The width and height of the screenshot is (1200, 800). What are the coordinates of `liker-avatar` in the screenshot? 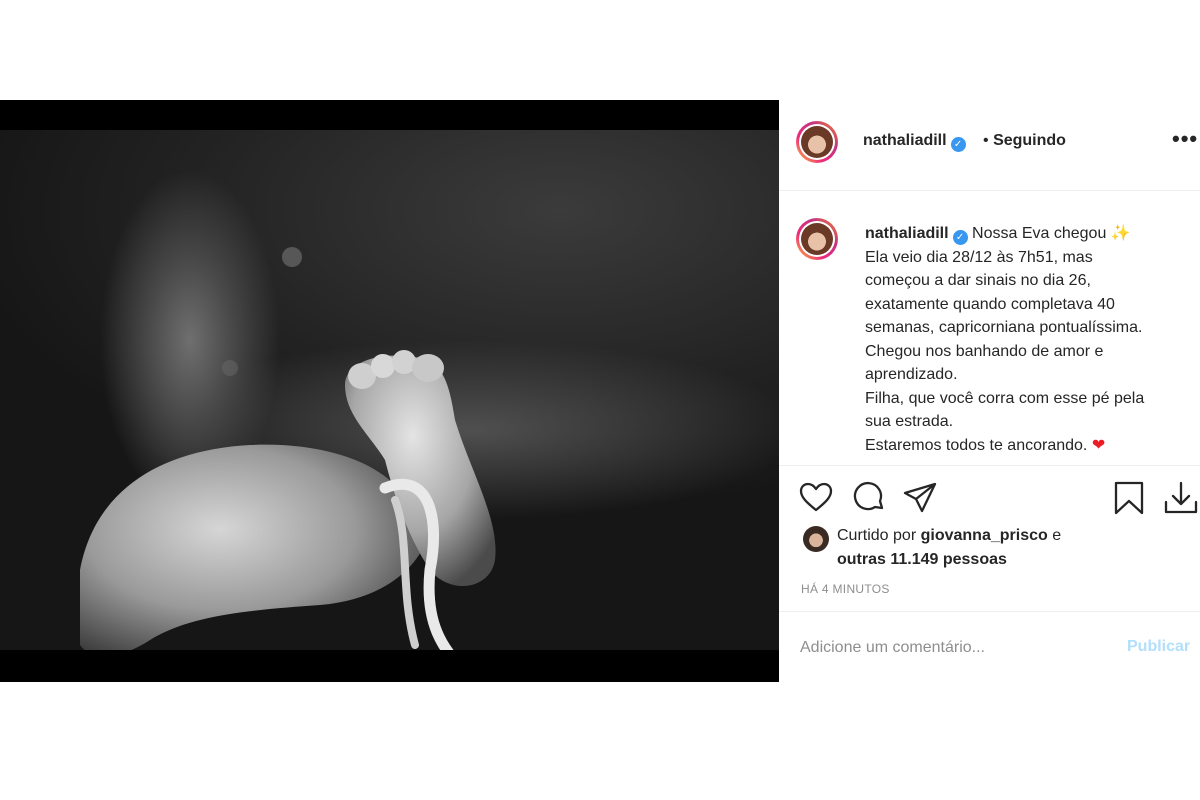 It's located at (816, 539).